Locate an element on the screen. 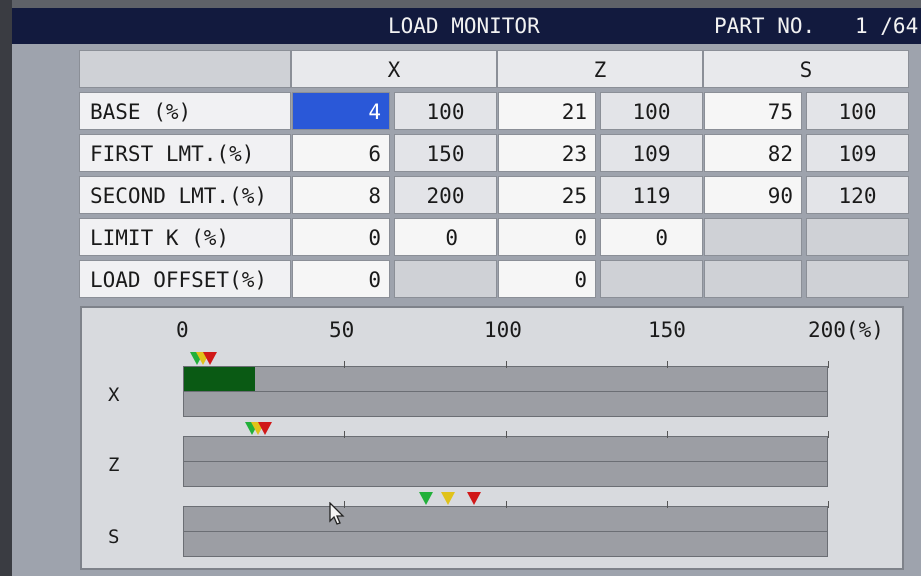  second-limit-s-value: 90 is located at coordinates (753, 195).